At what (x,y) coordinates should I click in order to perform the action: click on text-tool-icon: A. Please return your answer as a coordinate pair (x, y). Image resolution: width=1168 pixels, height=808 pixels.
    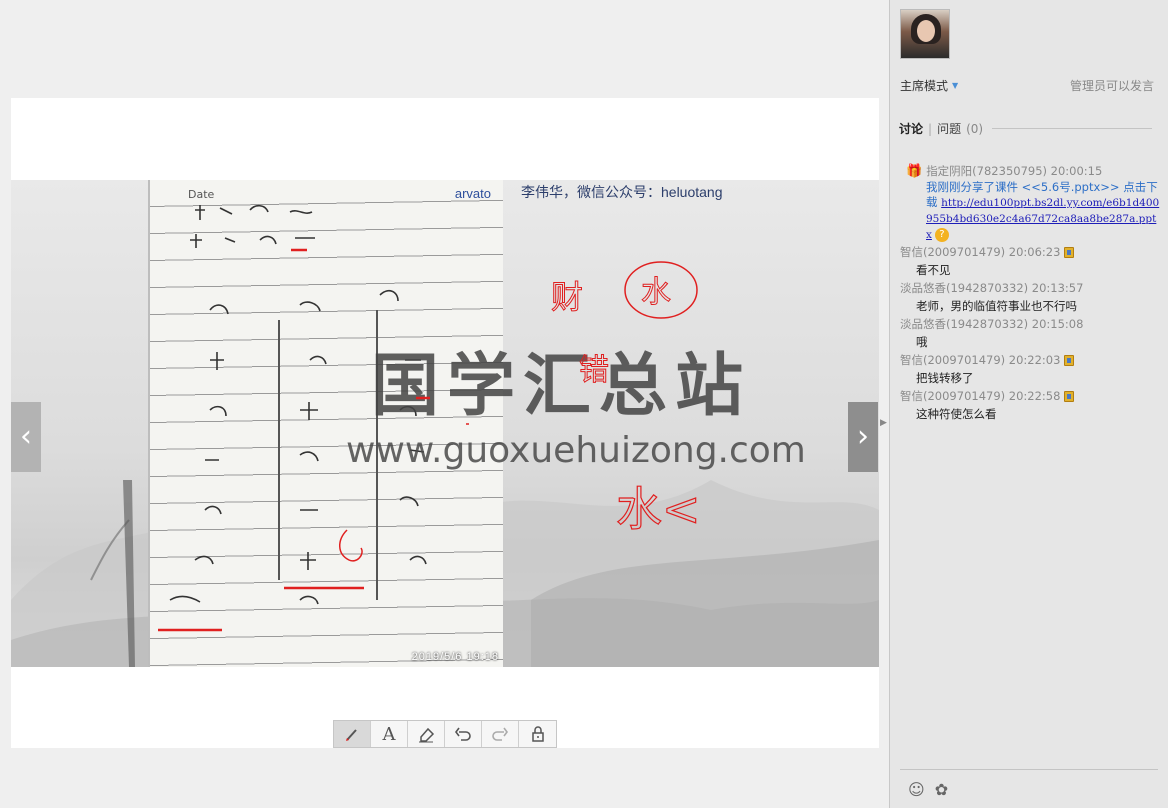
    Looking at the image, I should click on (389, 734).